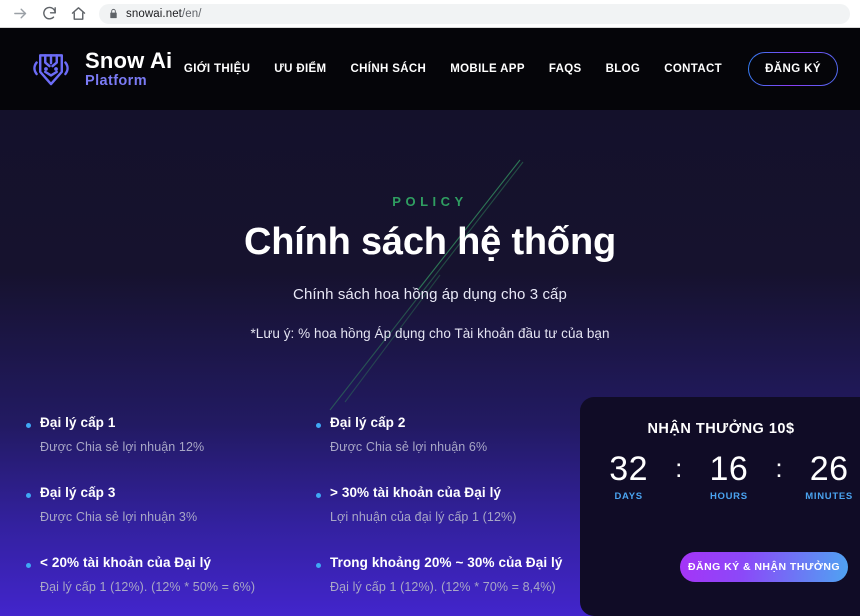 This screenshot has height=616, width=860. I want to click on policy-item: Đại lý cấp 1 Được Chia sẻ lợi nhuận 12%, so click(160, 435).